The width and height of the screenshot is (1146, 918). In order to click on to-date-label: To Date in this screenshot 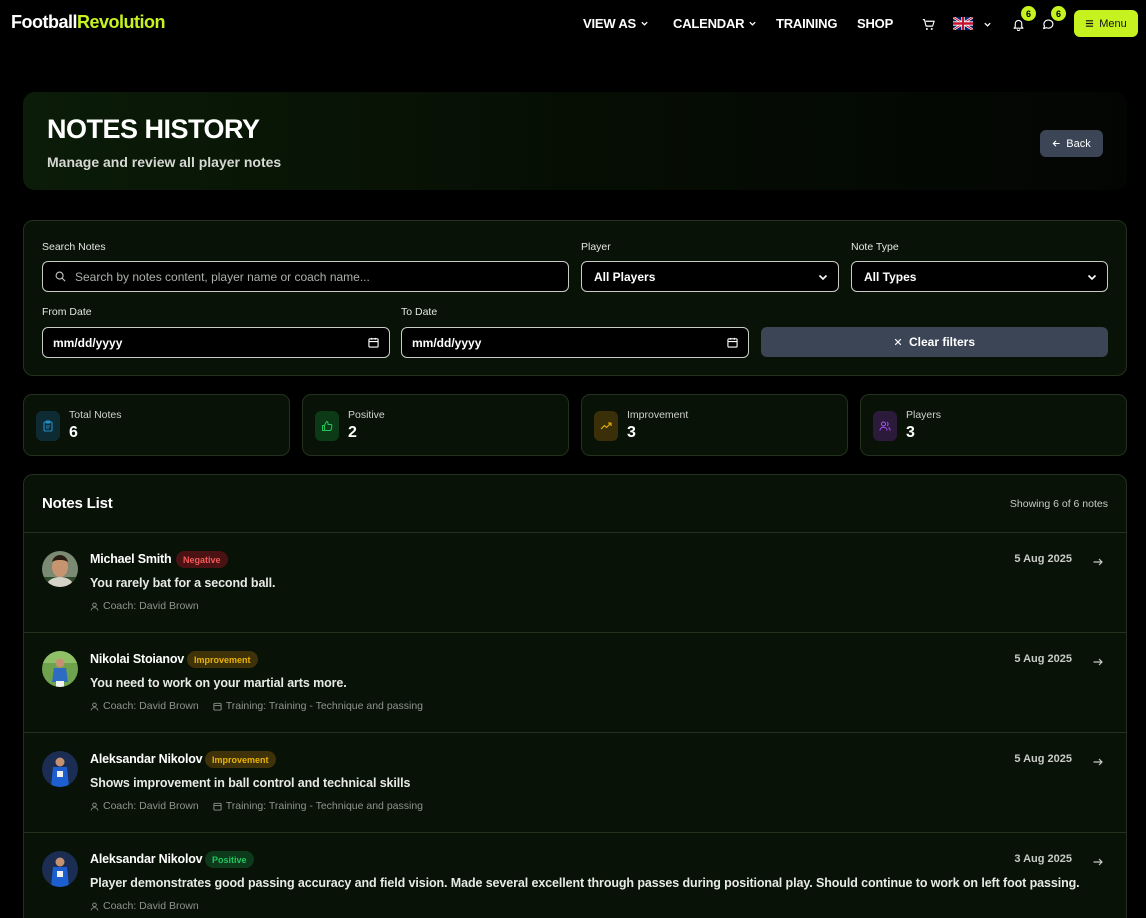, I will do `click(419, 312)`.